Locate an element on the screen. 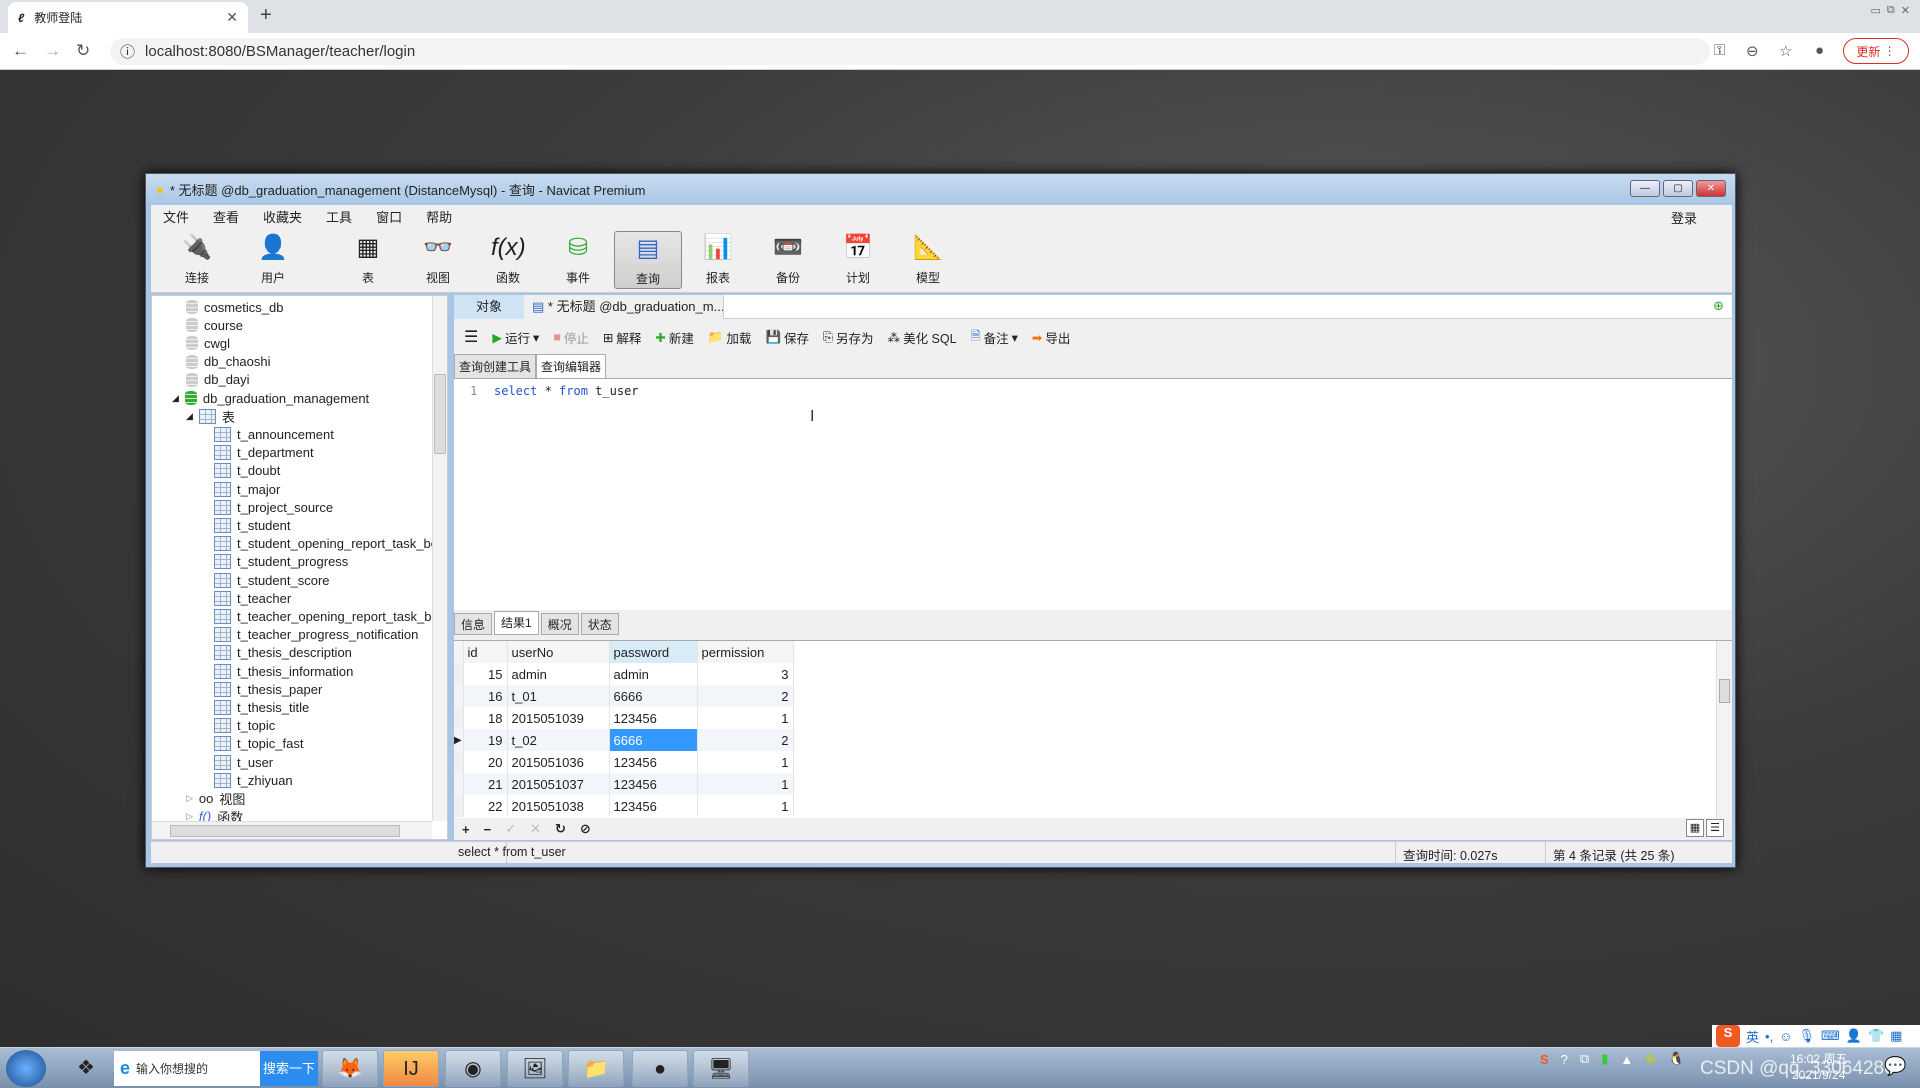  collapse-icon: ▷ is located at coordinates (189, 816).